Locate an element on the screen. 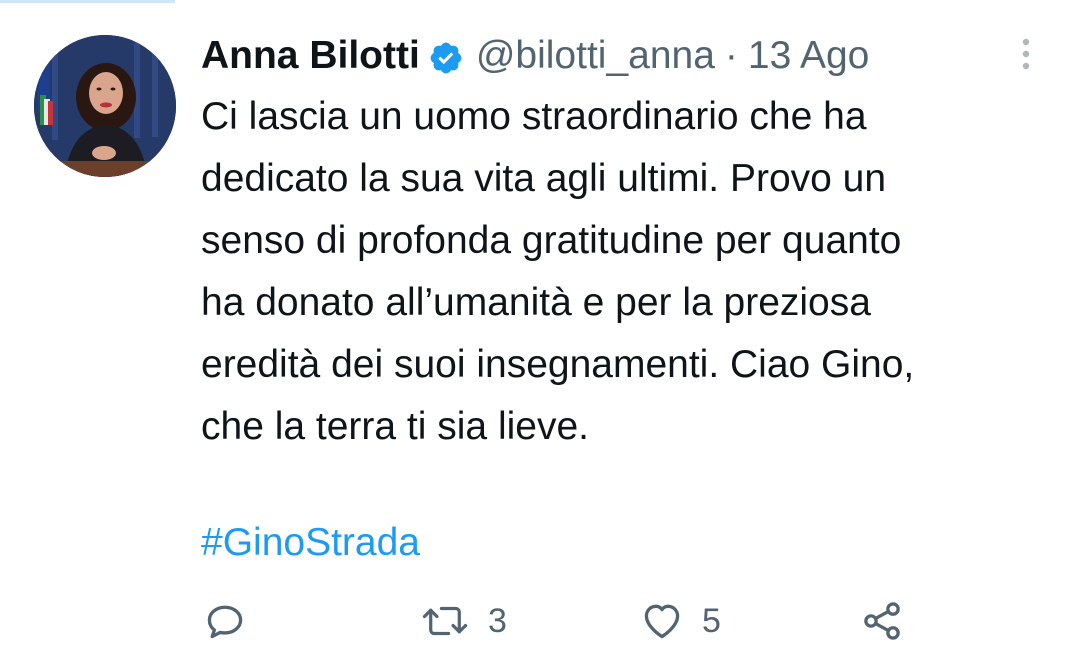  retweet-icon is located at coordinates (445, 621).